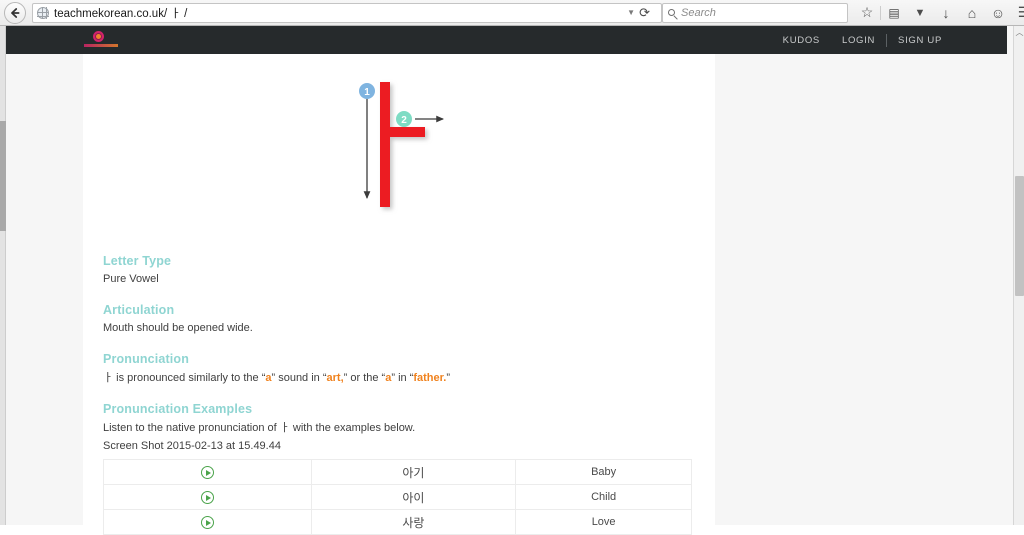  Describe the element at coordinates (801, 40) in the screenshot. I see `nav-item-kudos: KUDOS` at that location.